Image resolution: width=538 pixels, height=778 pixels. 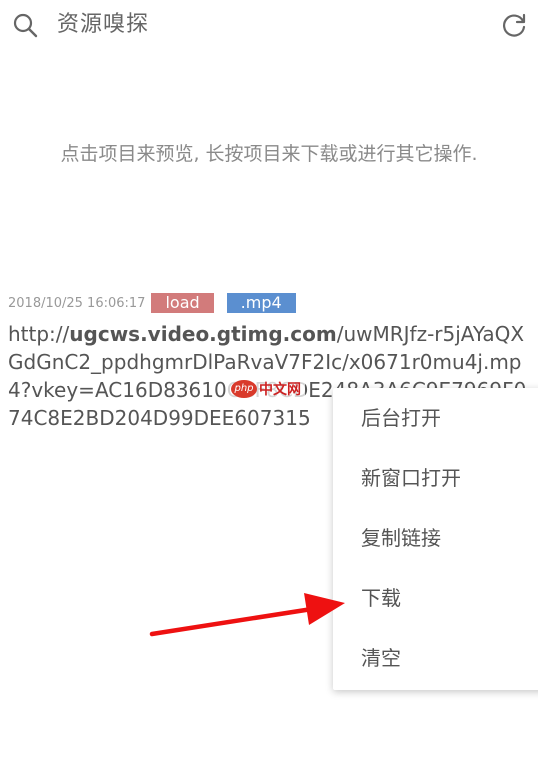 I want to click on context-menu: 后台打开 新窗口打开 复制链接 下载 清空, so click(x=435, y=539).